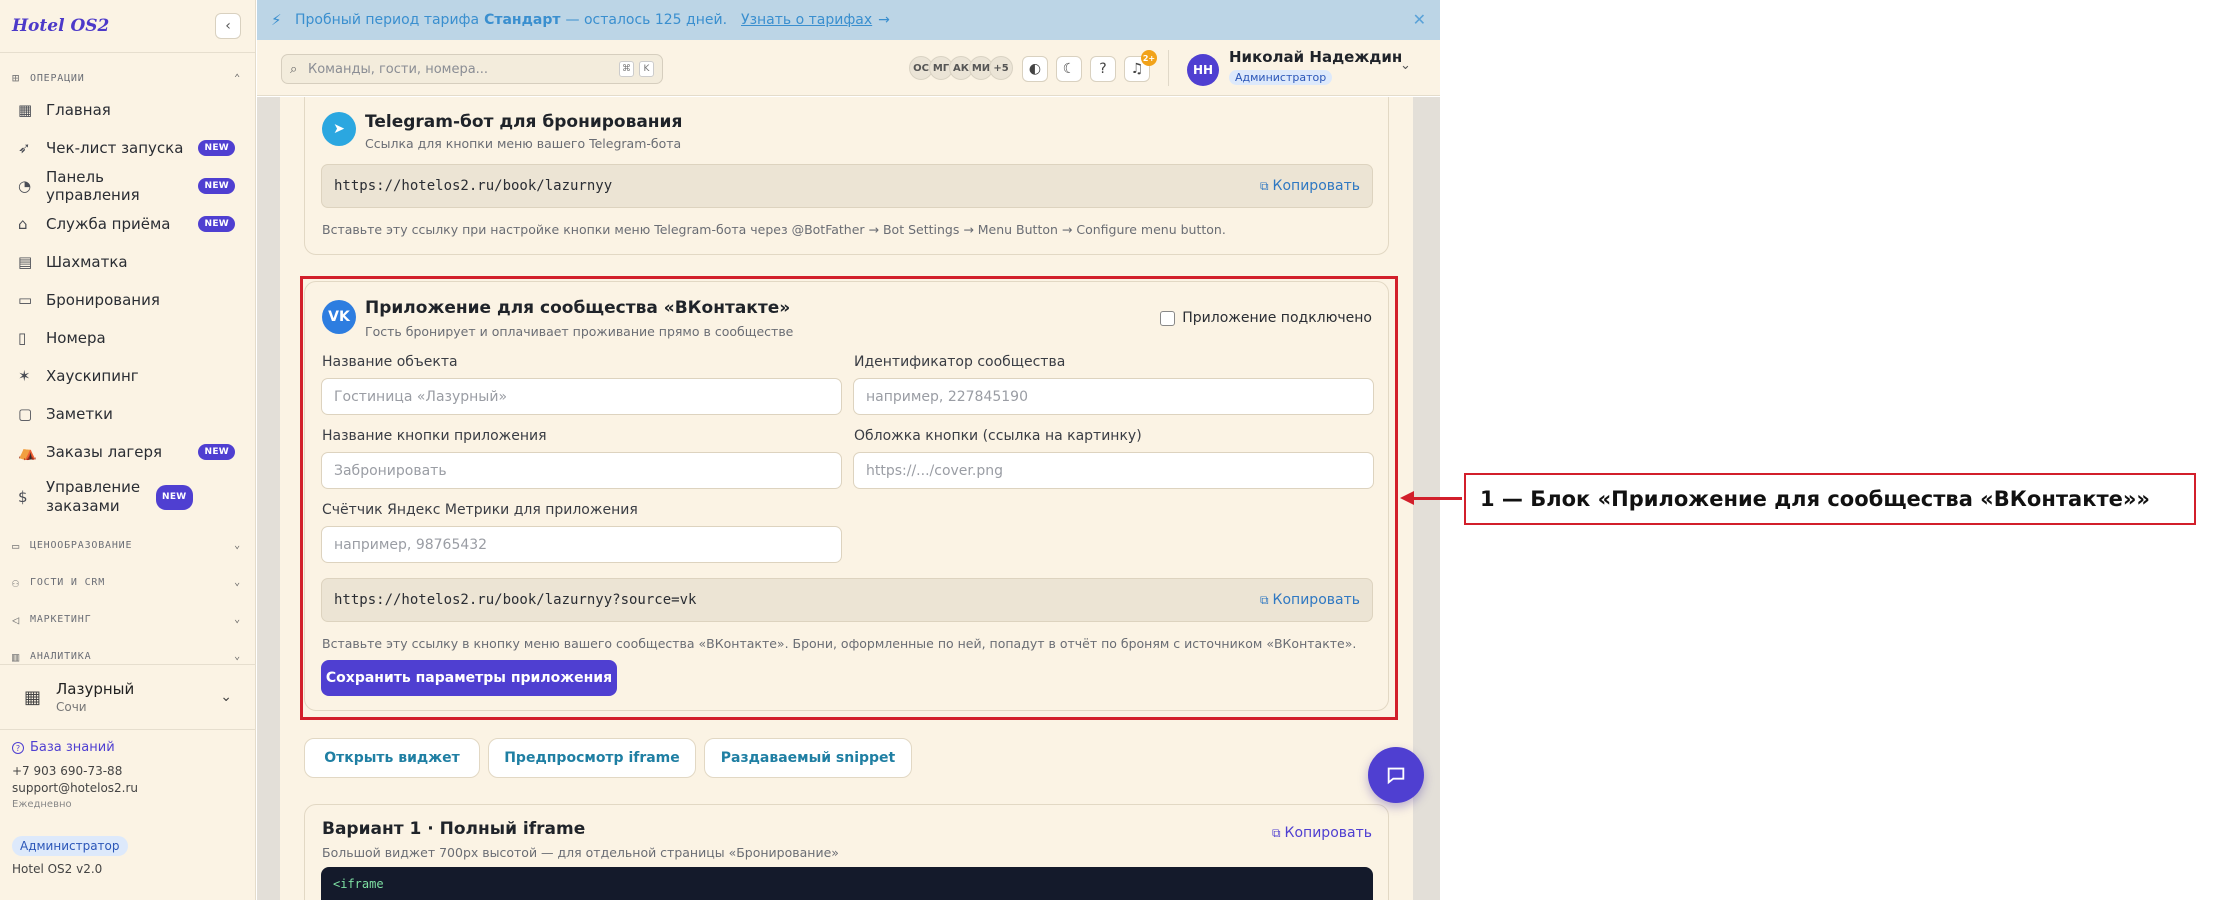  Describe the element at coordinates (961, 68) in the screenshot. I see `online-users: ОС МГ АК МИ +5` at that location.